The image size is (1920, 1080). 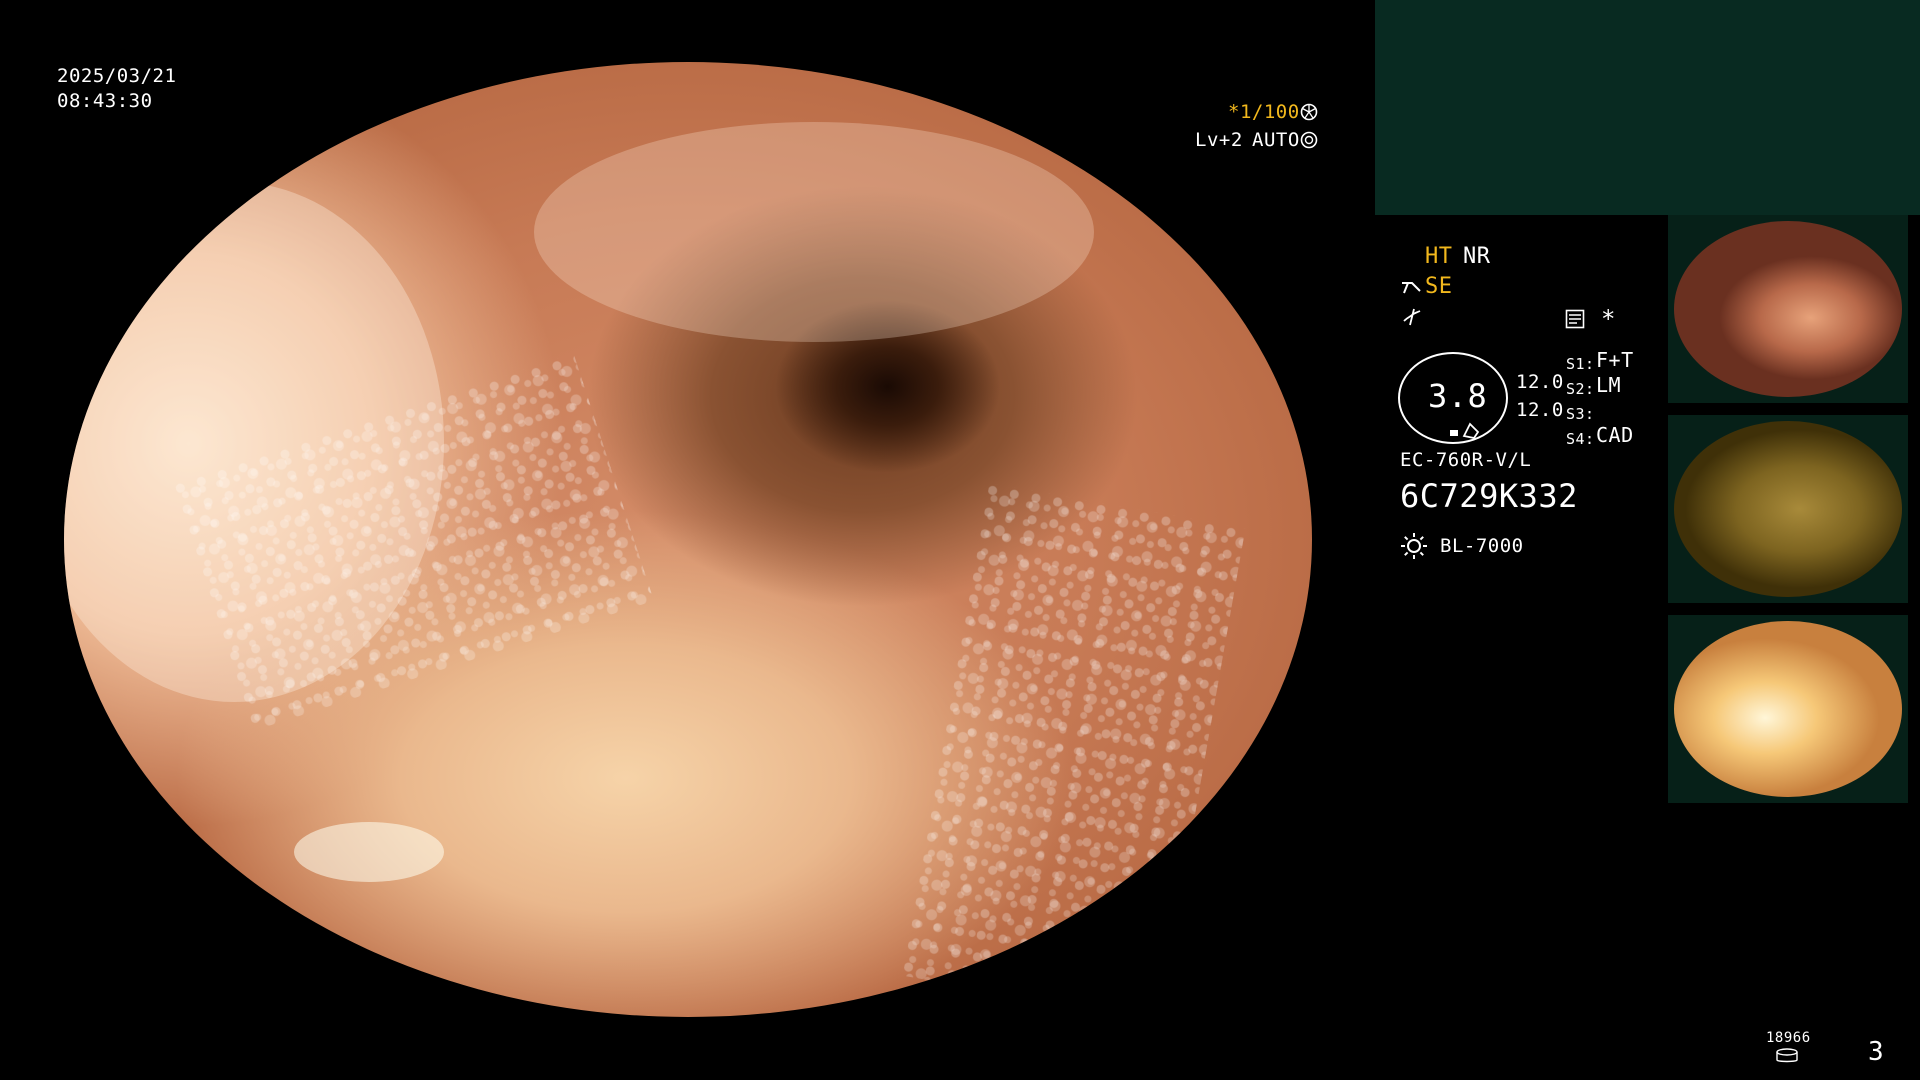 I want to click on value-b: 12.0, so click(x=1540, y=410).